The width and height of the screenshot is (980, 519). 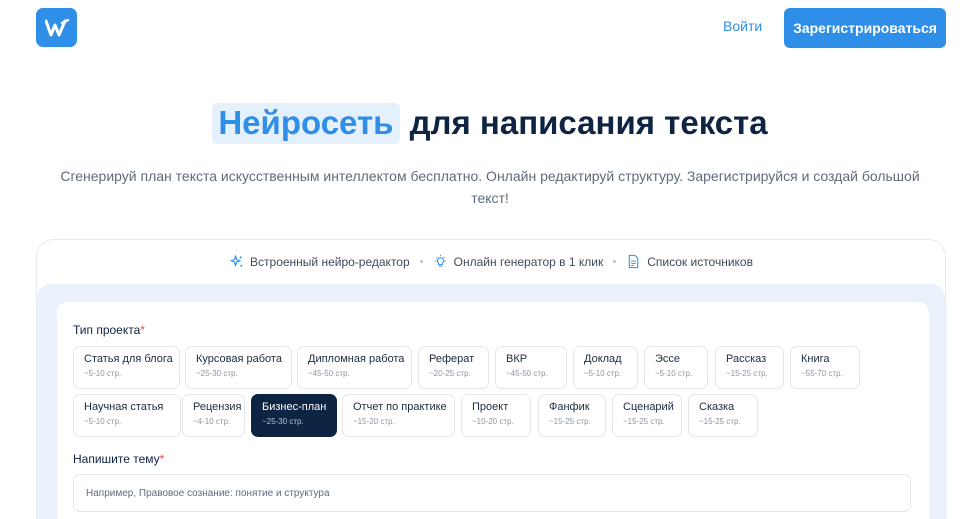 I want to click on project-type-chip: Рецензия ~4-10 стр., so click(x=213, y=415).